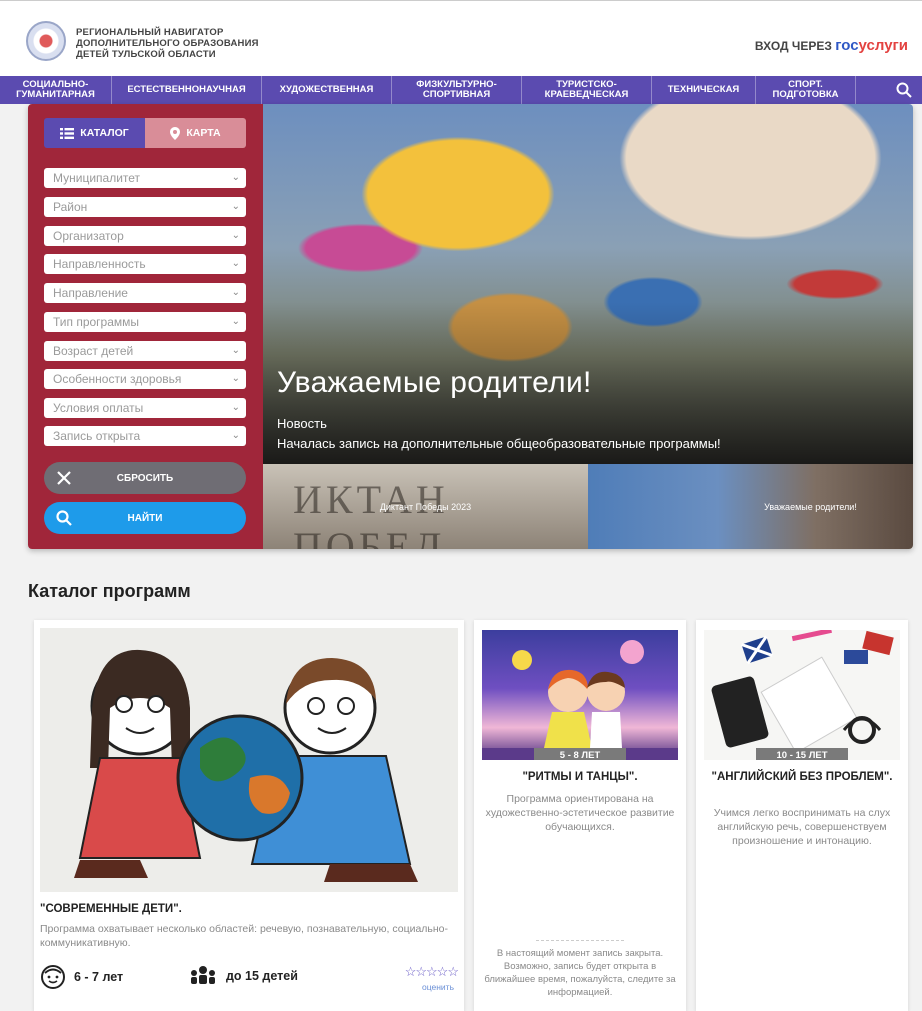 The width and height of the screenshot is (922, 1011). What do you see at coordinates (203, 975) in the screenshot?
I see `group-icon` at bounding box center [203, 975].